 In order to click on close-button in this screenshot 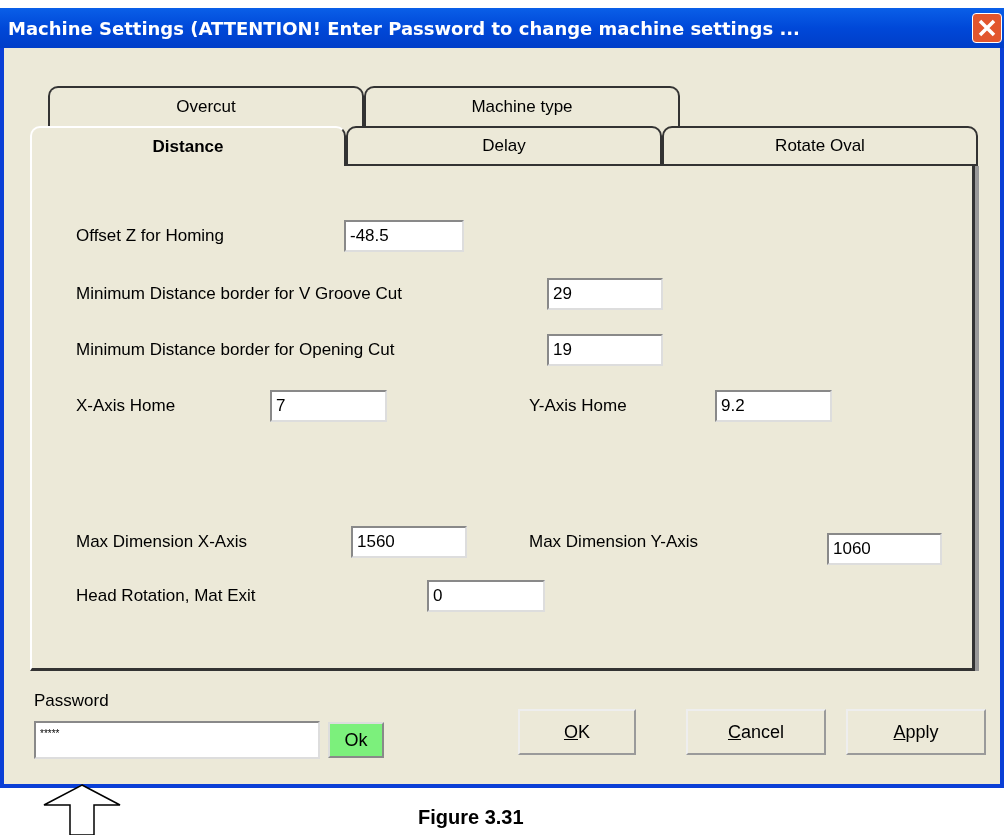, I will do `click(987, 28)`.